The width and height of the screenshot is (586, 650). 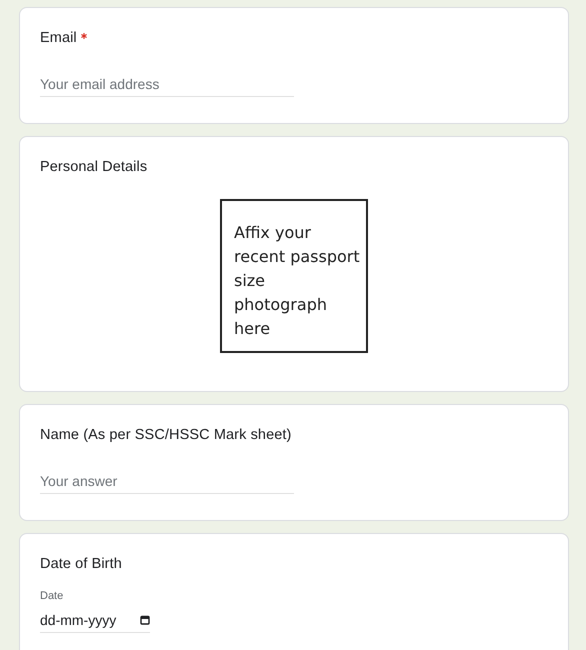 I want to click on date-label: Date, so click(x=52, y=596).